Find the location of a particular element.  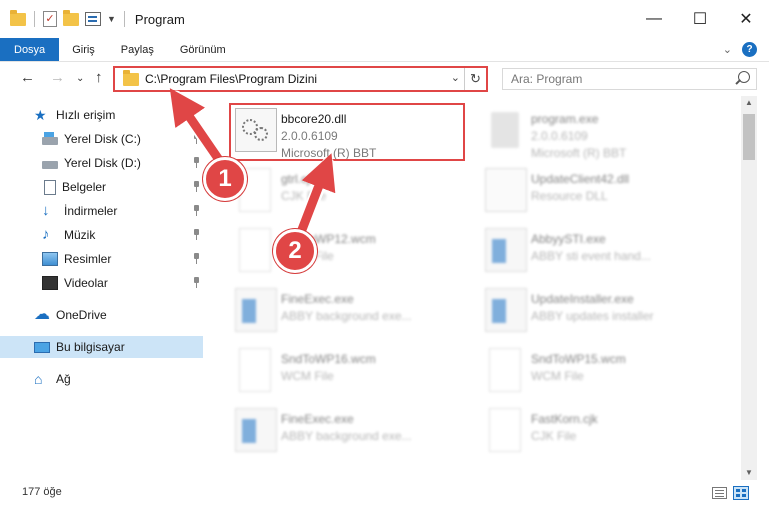

file-item: SndToWP15.wcm WCM File is located at coordinates (581, 371).